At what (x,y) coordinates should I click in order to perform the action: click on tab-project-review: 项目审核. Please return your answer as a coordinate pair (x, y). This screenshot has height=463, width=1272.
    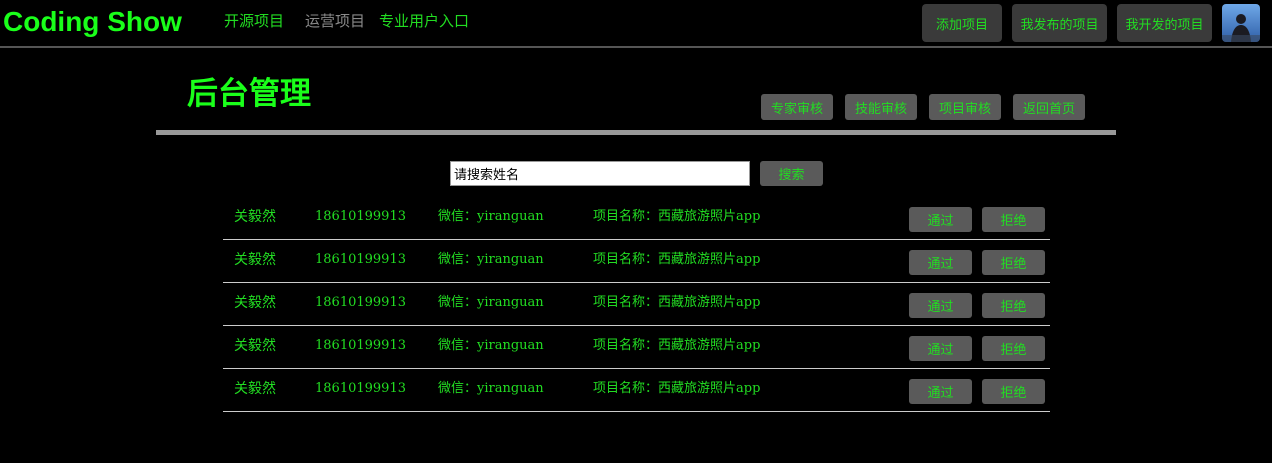
    Looking at the image, I should click on (965, 107).